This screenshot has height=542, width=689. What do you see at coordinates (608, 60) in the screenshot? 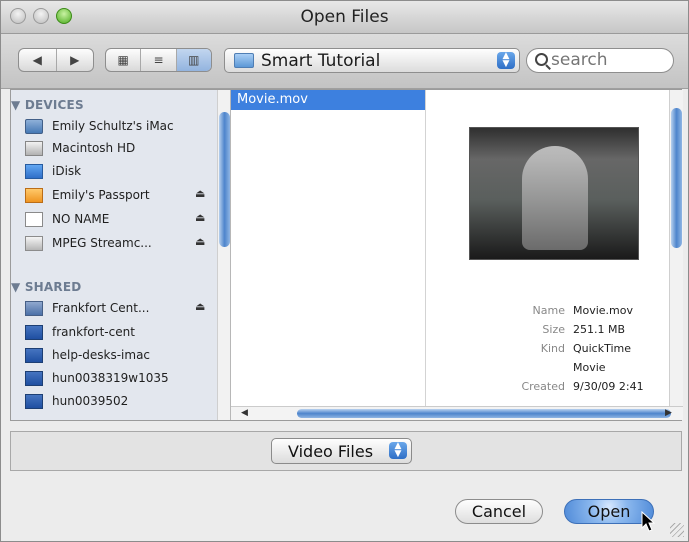
I see `search-input` at bounding box center [608, 60].